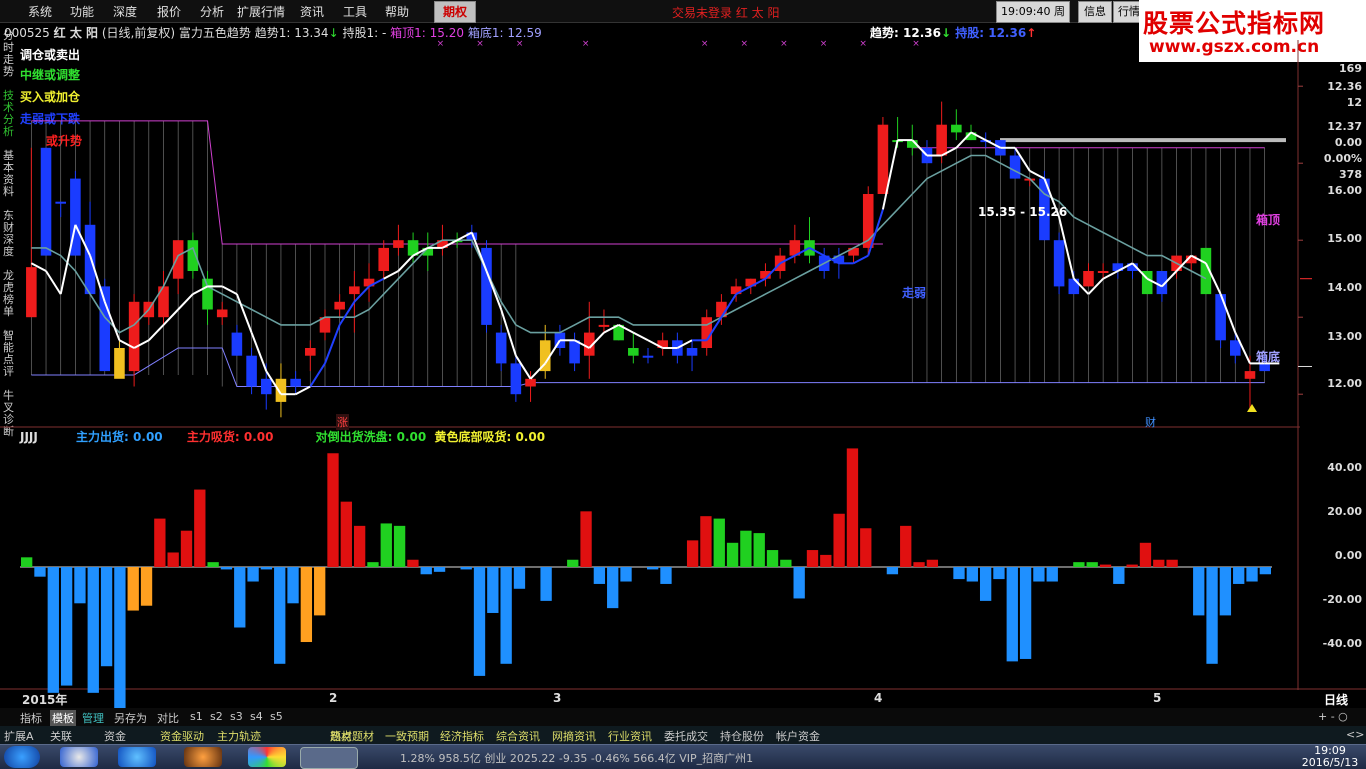 This screenshot has width=1366, height=769. What do you see at coordinates (1350, 174) in the screenshot?
I see `rs-amount: 378` at bounding box center [1350, 174].